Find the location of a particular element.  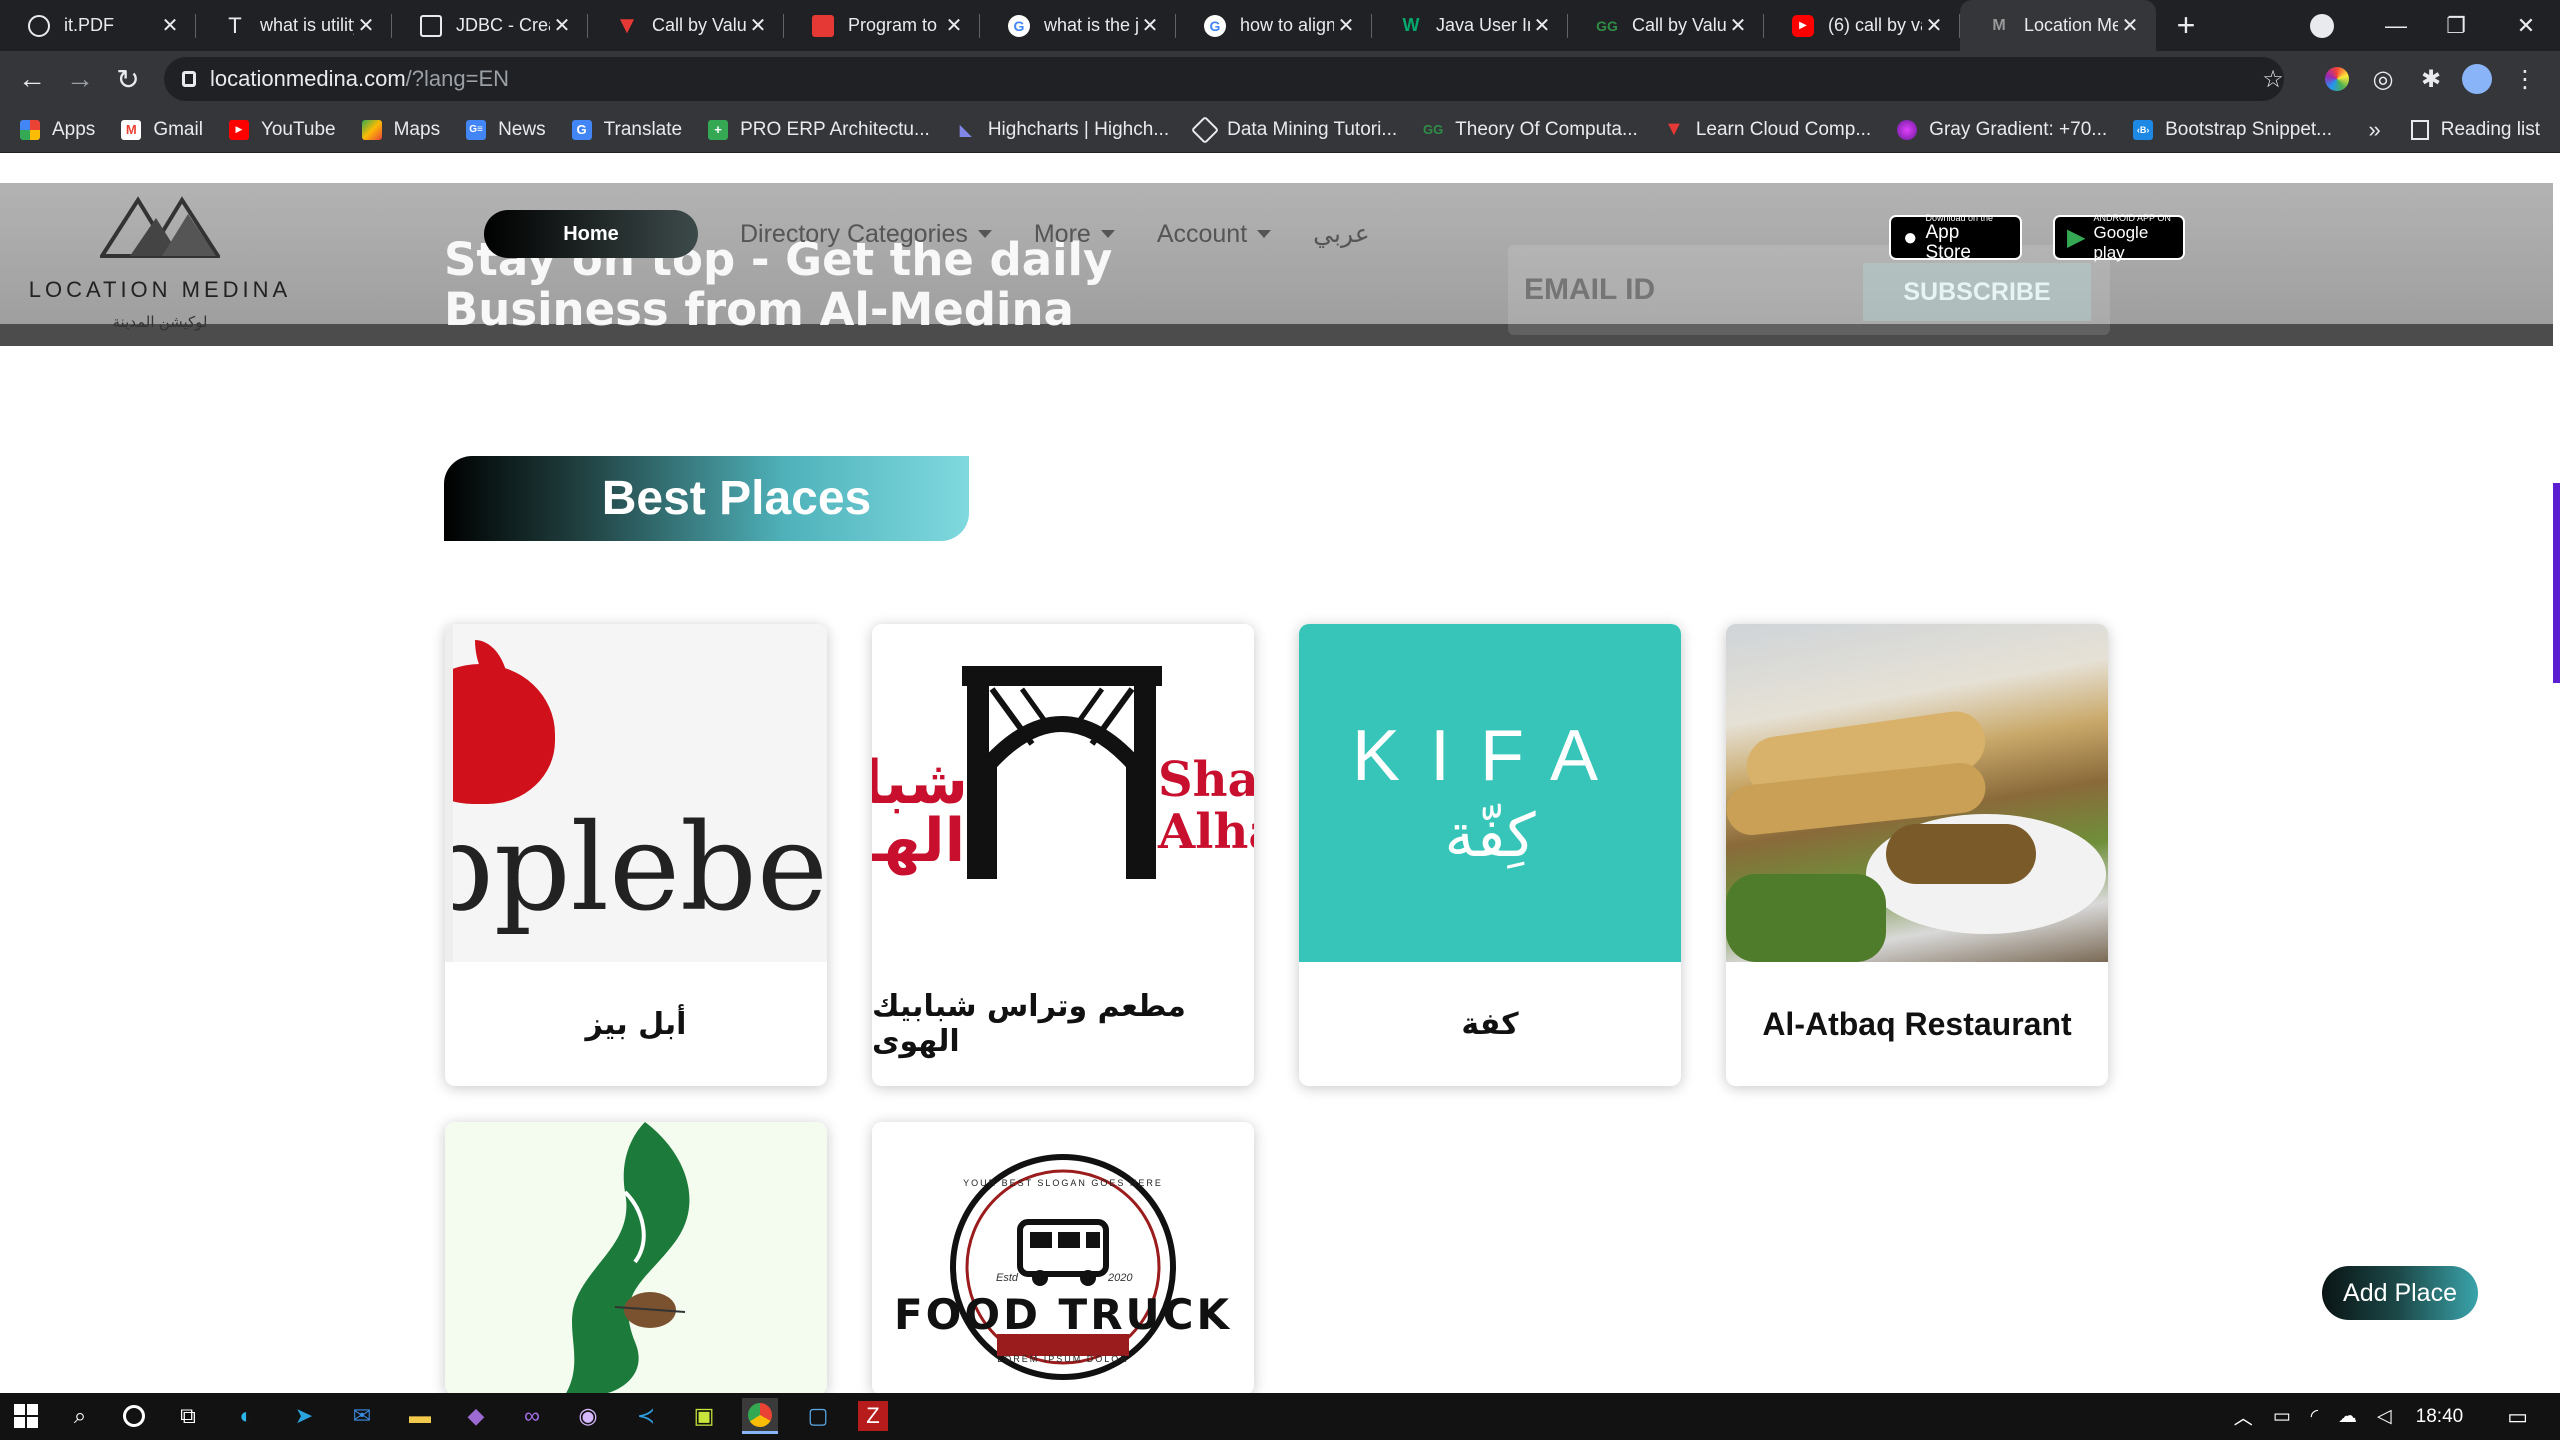

tab-search-icon is located at coordinates (2322, 25).